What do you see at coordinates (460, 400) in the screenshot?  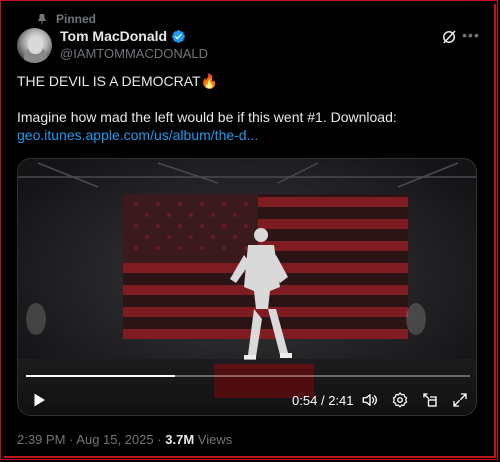 I see `fullscreen-icon` at bounding box center [460, 400].